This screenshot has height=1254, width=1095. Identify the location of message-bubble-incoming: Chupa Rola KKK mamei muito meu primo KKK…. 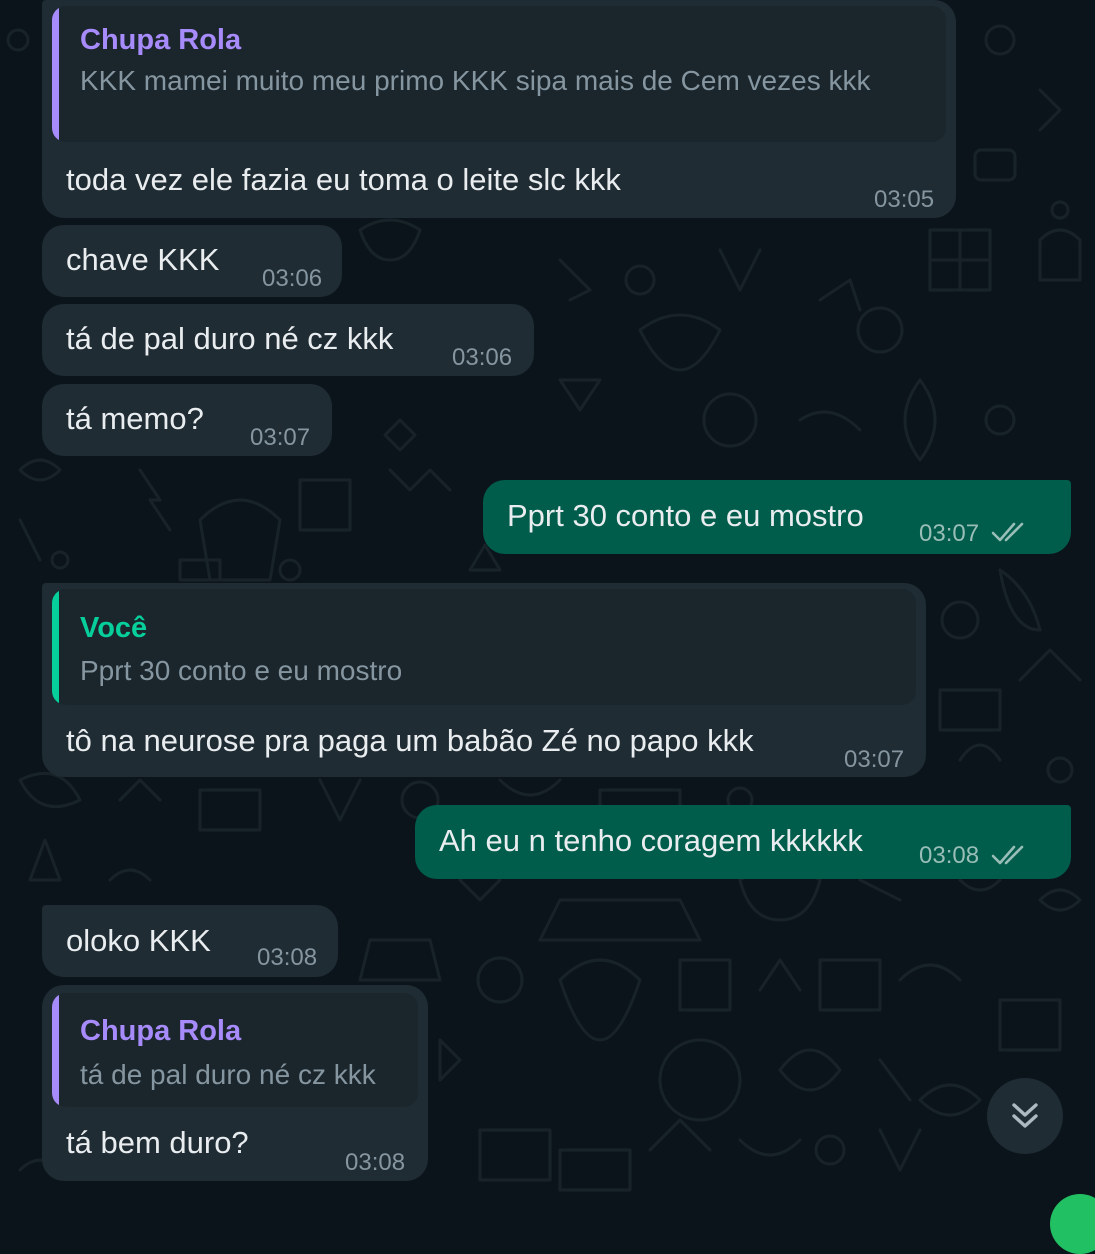
(499, 109).